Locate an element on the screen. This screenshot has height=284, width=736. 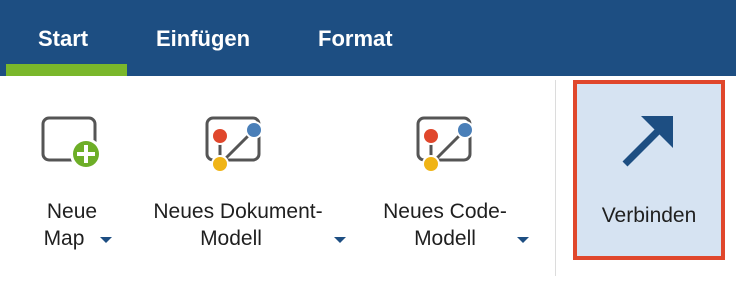
new-code-model-label-line1: Neues Code- is located at coordinates (445, 211).